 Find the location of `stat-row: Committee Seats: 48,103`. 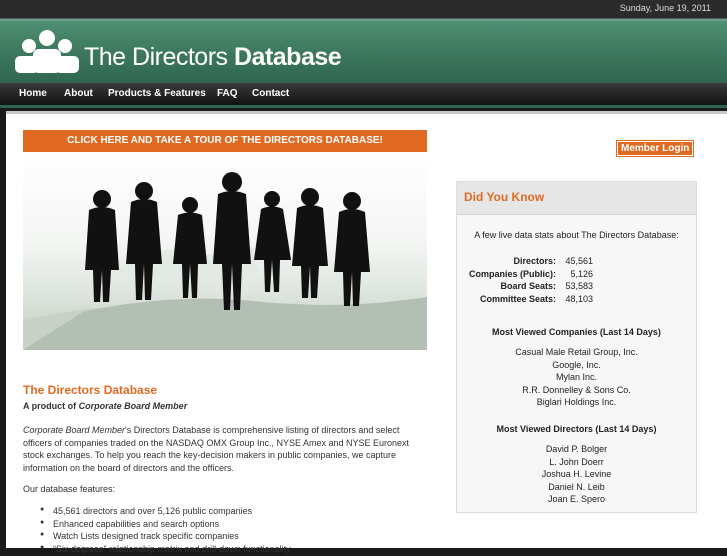

stat-row: Committee Seats: 48,103 is located at coordinates (576, 300).